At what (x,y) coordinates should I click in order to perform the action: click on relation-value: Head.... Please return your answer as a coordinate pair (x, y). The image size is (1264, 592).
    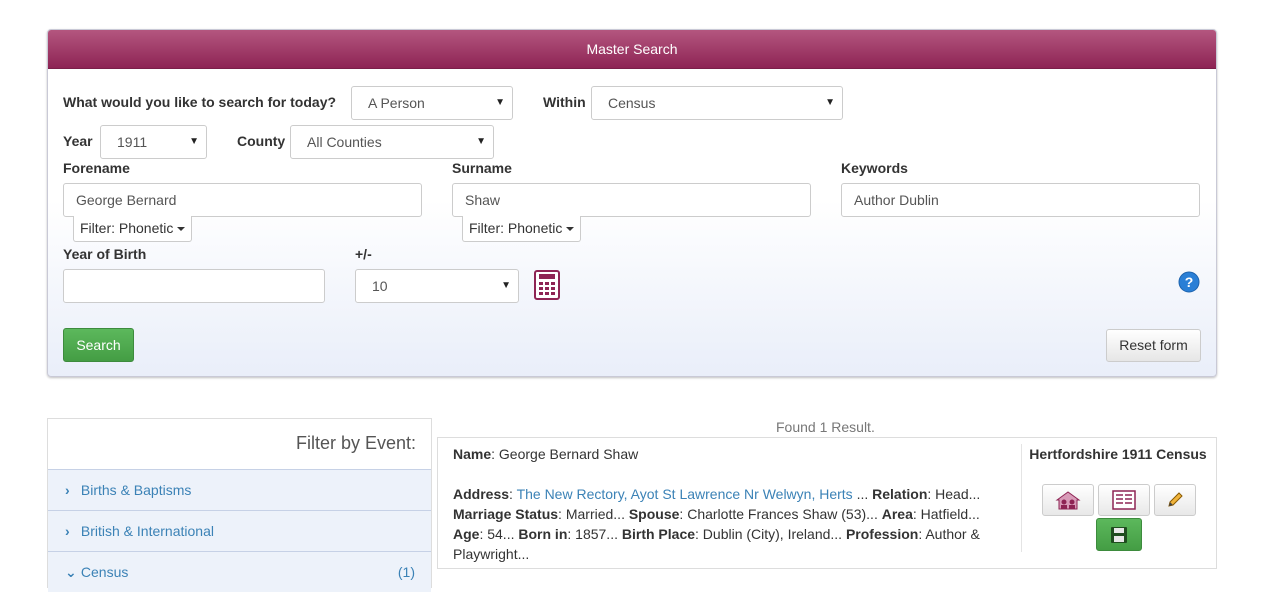
    Looking at the image, I should click on (958, 494).